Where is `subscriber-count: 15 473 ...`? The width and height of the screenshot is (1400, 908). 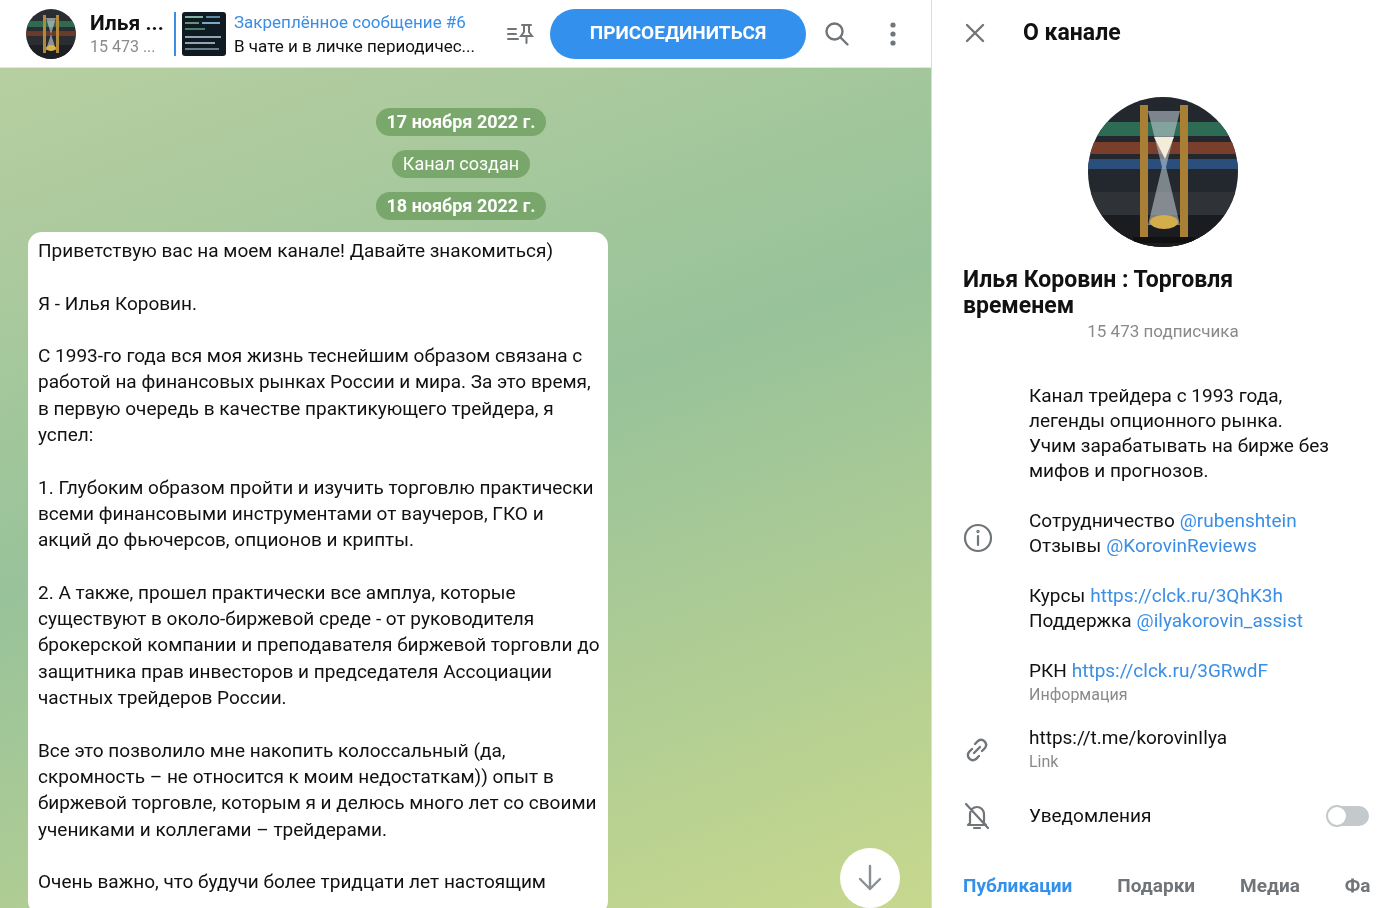 subscriber-count: 15 473 ... is located at coordinates (123, 46).